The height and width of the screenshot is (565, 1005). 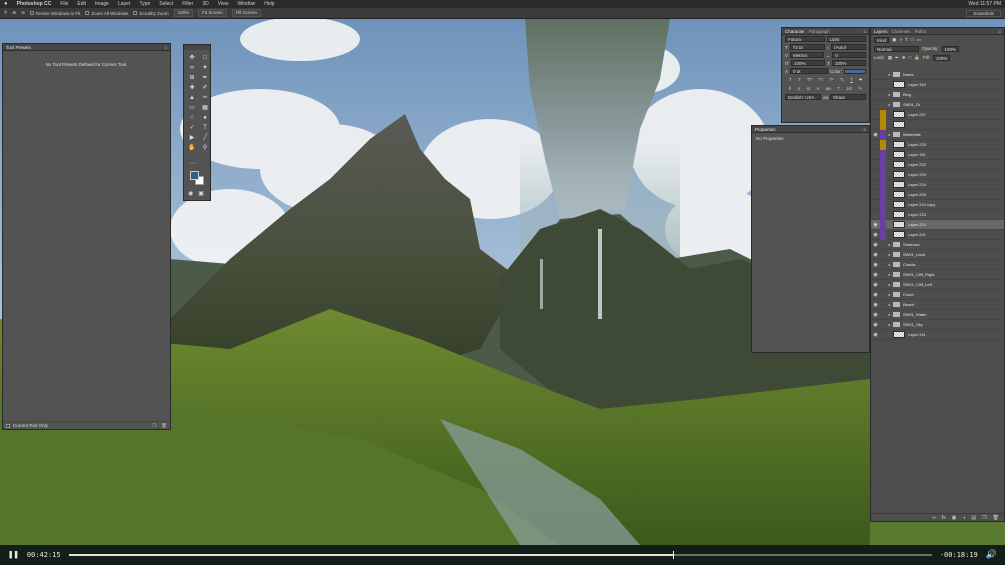 What do you see at coordinates (102, 4) in the screenshot?
I see `menu-item-image: Image` at bounding box center [102, 4].